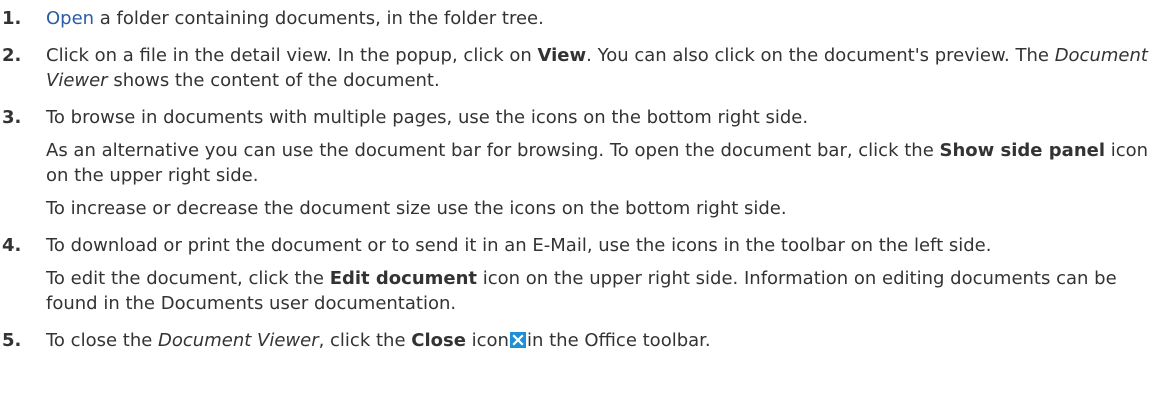 The height and width of the screenshot is (419, 1154). I want to click on close-label: Close, so click(438, 340).